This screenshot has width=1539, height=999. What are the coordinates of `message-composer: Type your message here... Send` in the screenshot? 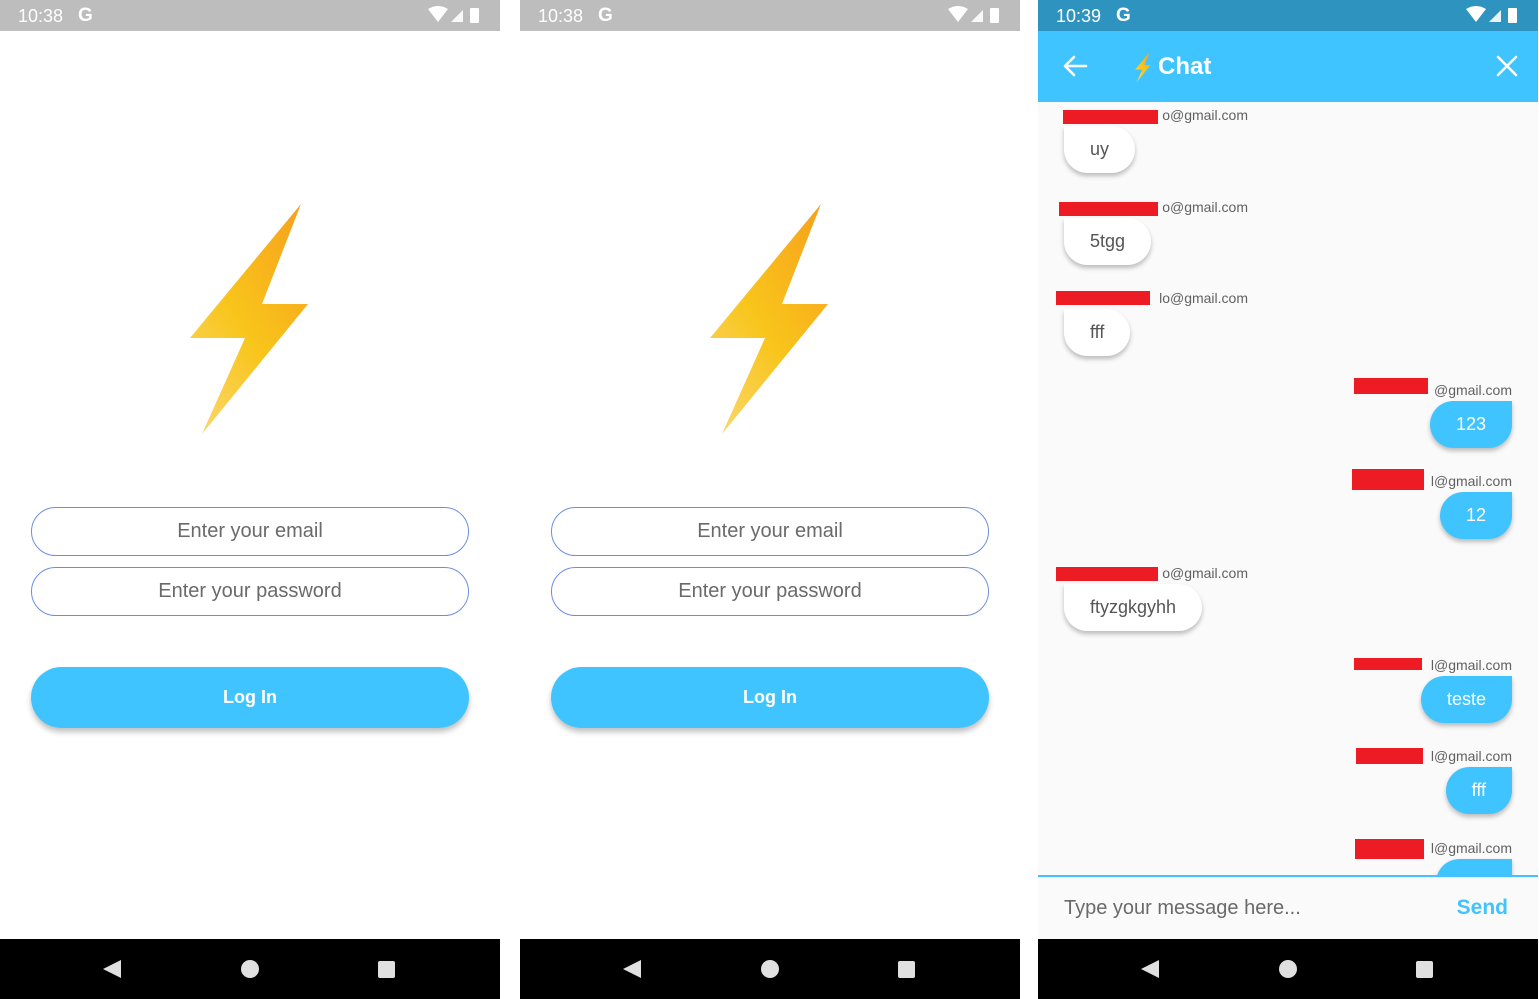 It's located at (1288, 907).